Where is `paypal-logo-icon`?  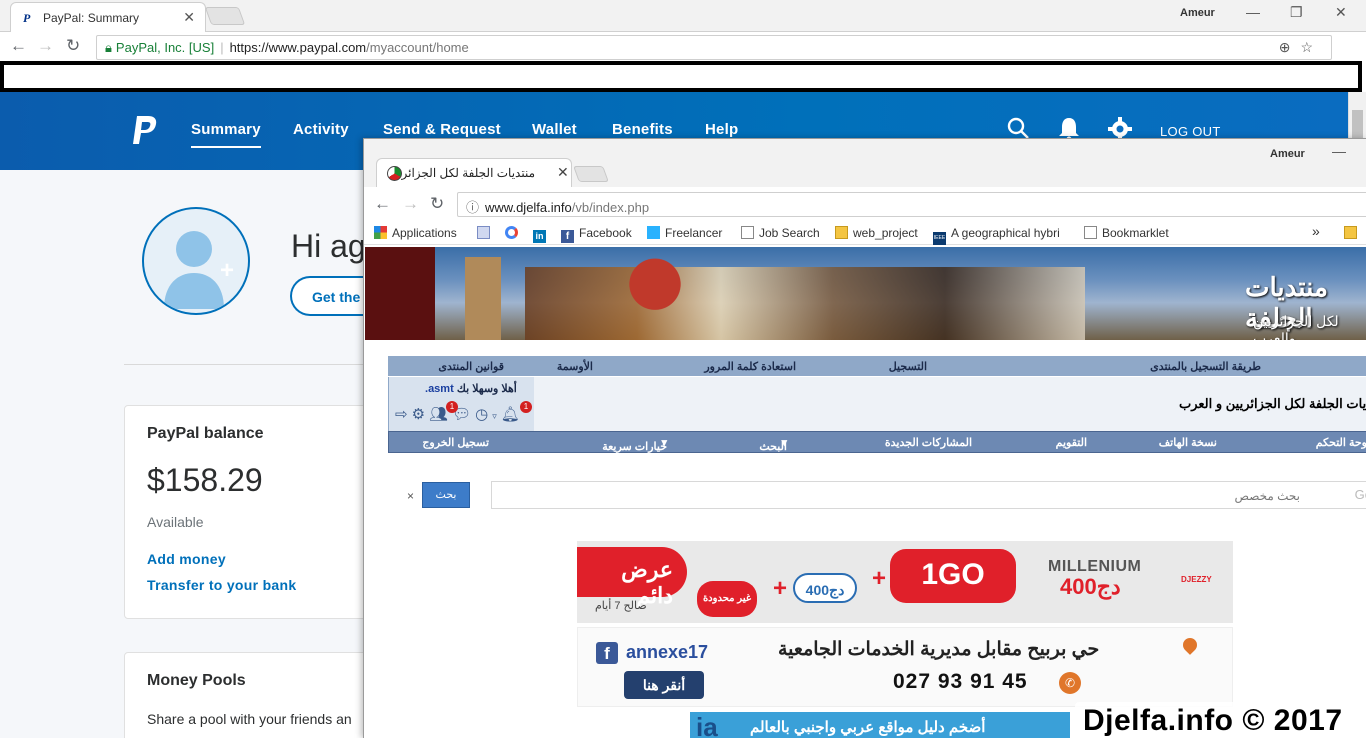 paypal-logo-icon is located at coordinates (145, 130).